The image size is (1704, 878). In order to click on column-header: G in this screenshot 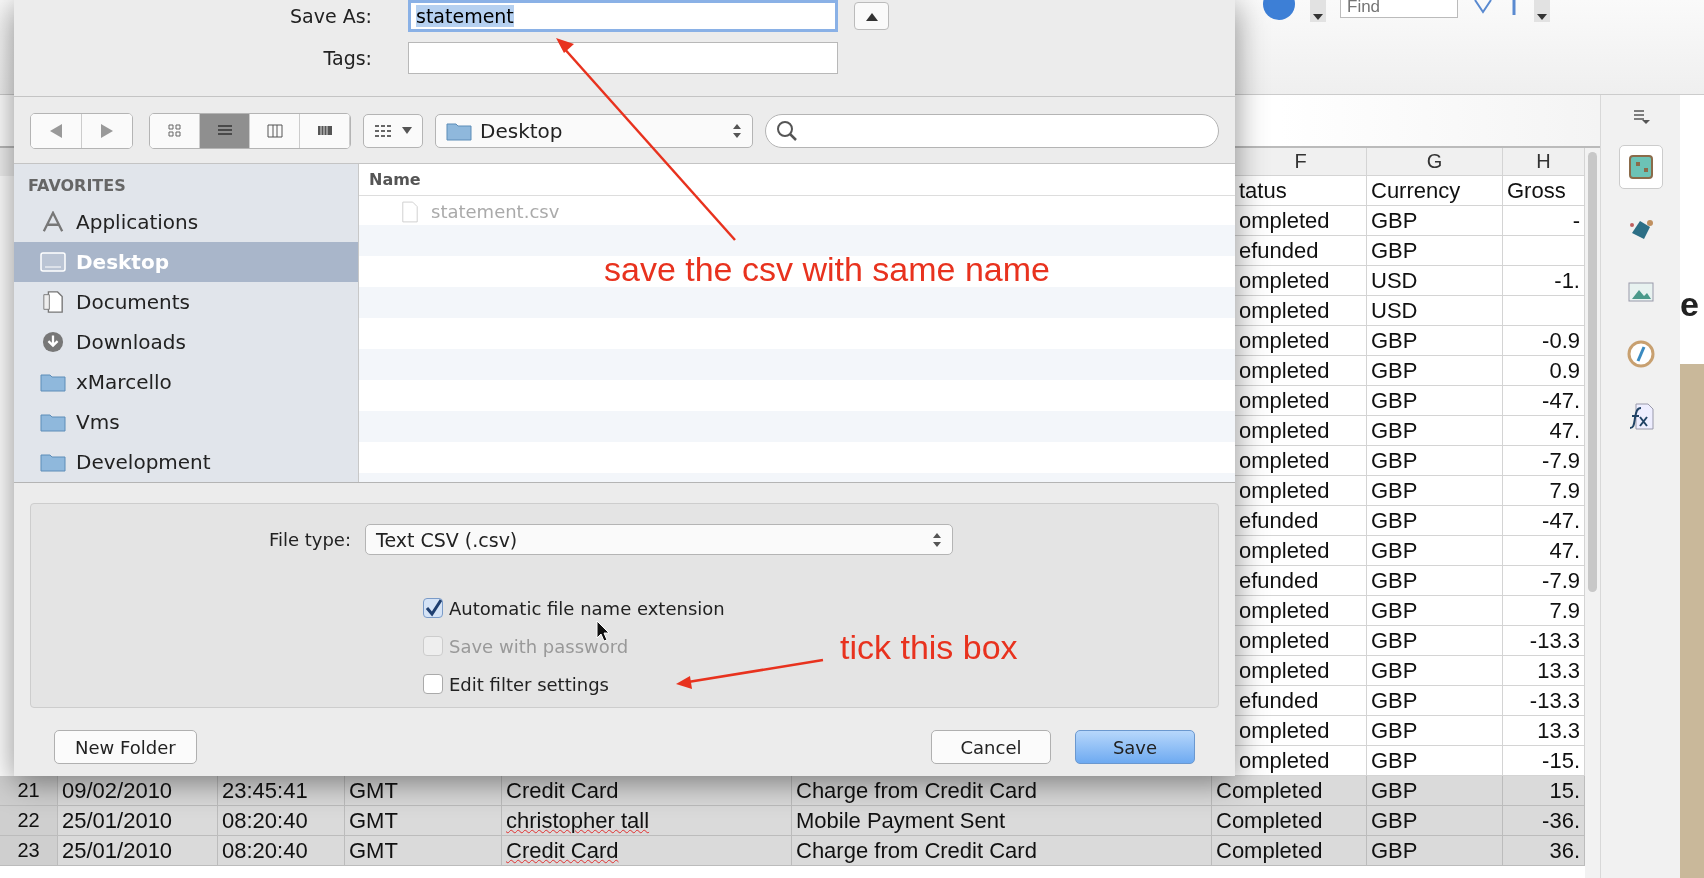, I will do `click(1435, 162)`.